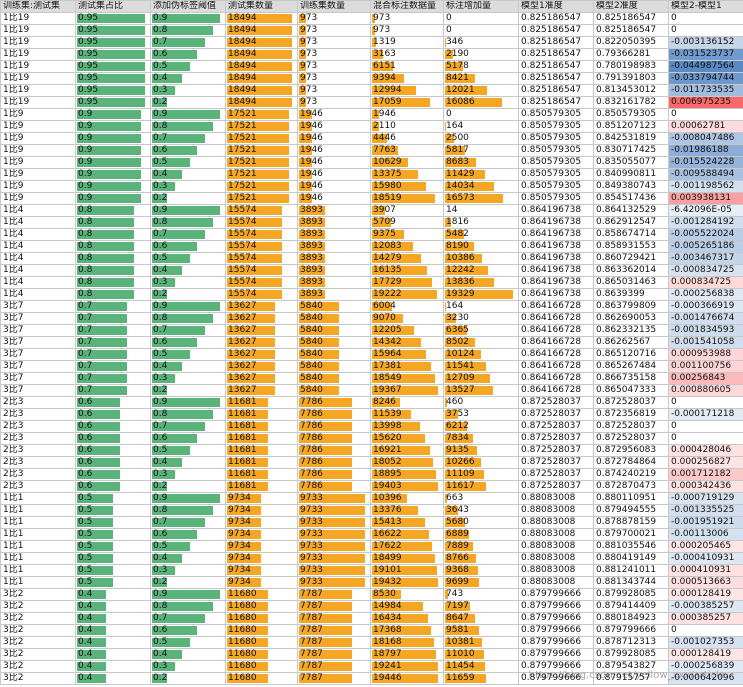 This screenshot has width=743, height=687. What do you see at coordinates (407, 510) in the screenshot?
I see `cell-mixed: 13376` at bounding box center [407, 510].